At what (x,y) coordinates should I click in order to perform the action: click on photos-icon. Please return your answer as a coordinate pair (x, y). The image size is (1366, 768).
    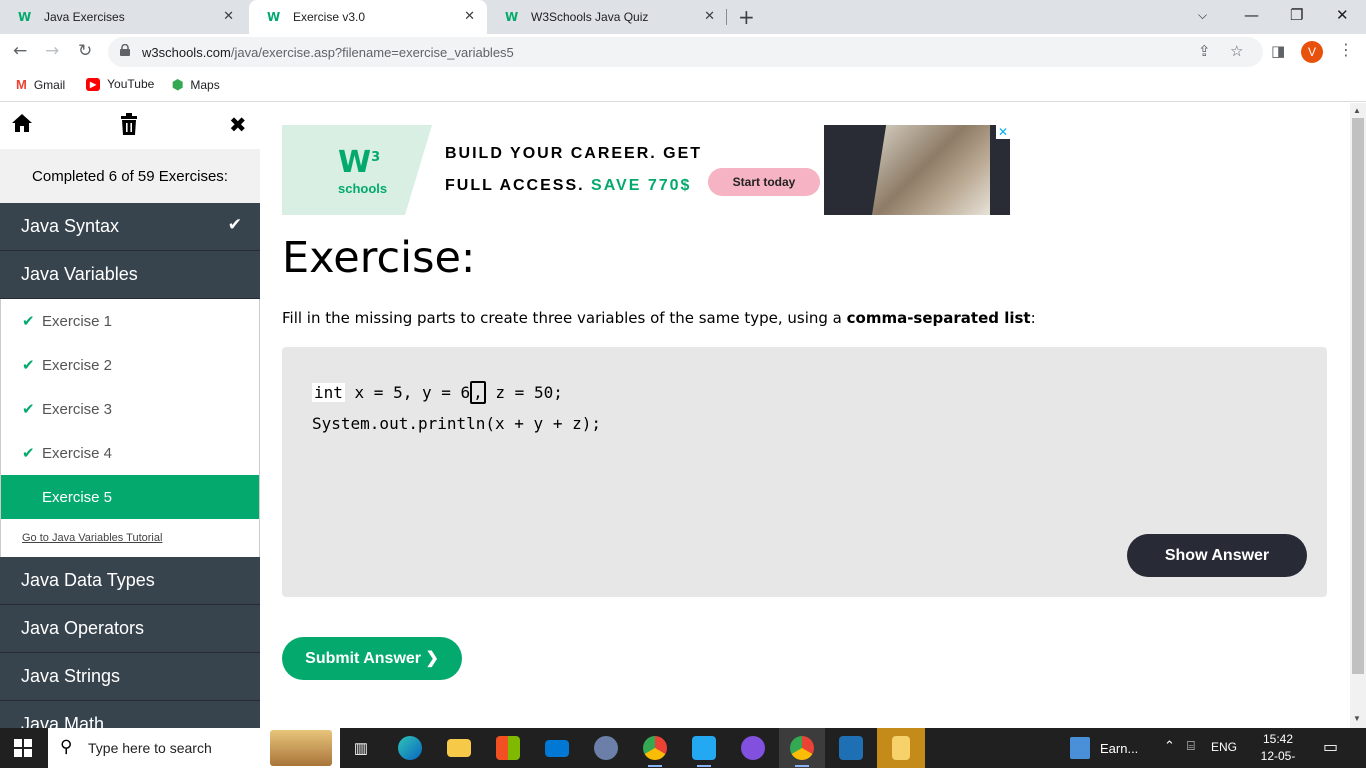
    Looking at the image, I should click on (851, 748).